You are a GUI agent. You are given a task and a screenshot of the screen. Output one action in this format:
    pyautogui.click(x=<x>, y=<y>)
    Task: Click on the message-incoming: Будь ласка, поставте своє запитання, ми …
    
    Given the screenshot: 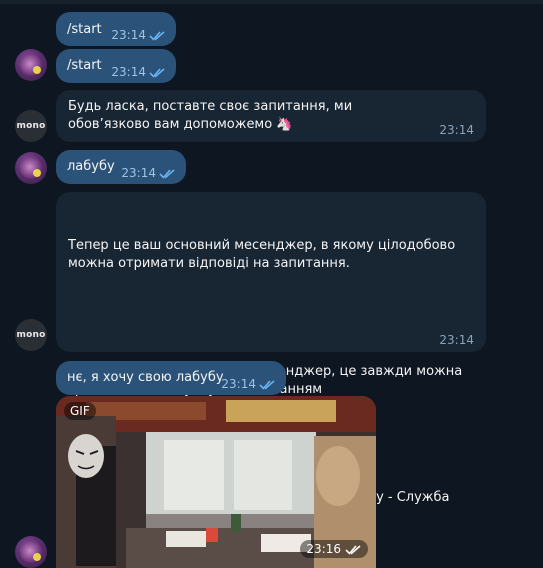 What is the action you would take?
    pyautogui.click(x=271, y=116)
    